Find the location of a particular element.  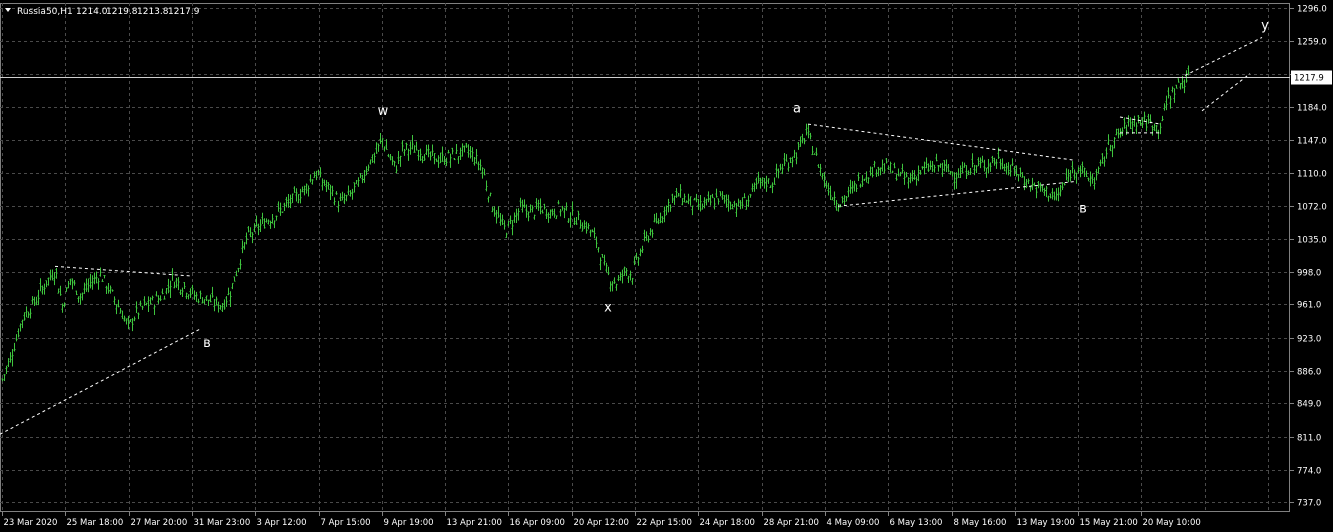

trendline is located at coordinates (1223, 56).